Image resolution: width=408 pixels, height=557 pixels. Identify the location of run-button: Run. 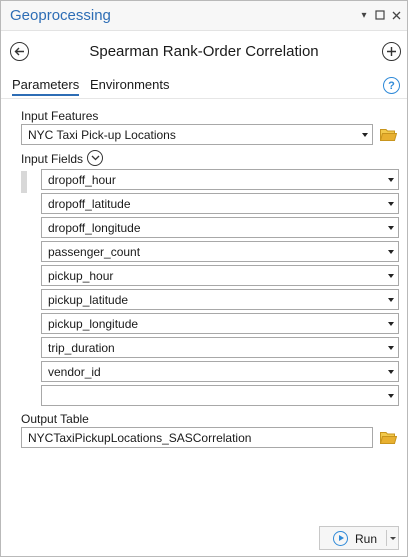
(359, 538).